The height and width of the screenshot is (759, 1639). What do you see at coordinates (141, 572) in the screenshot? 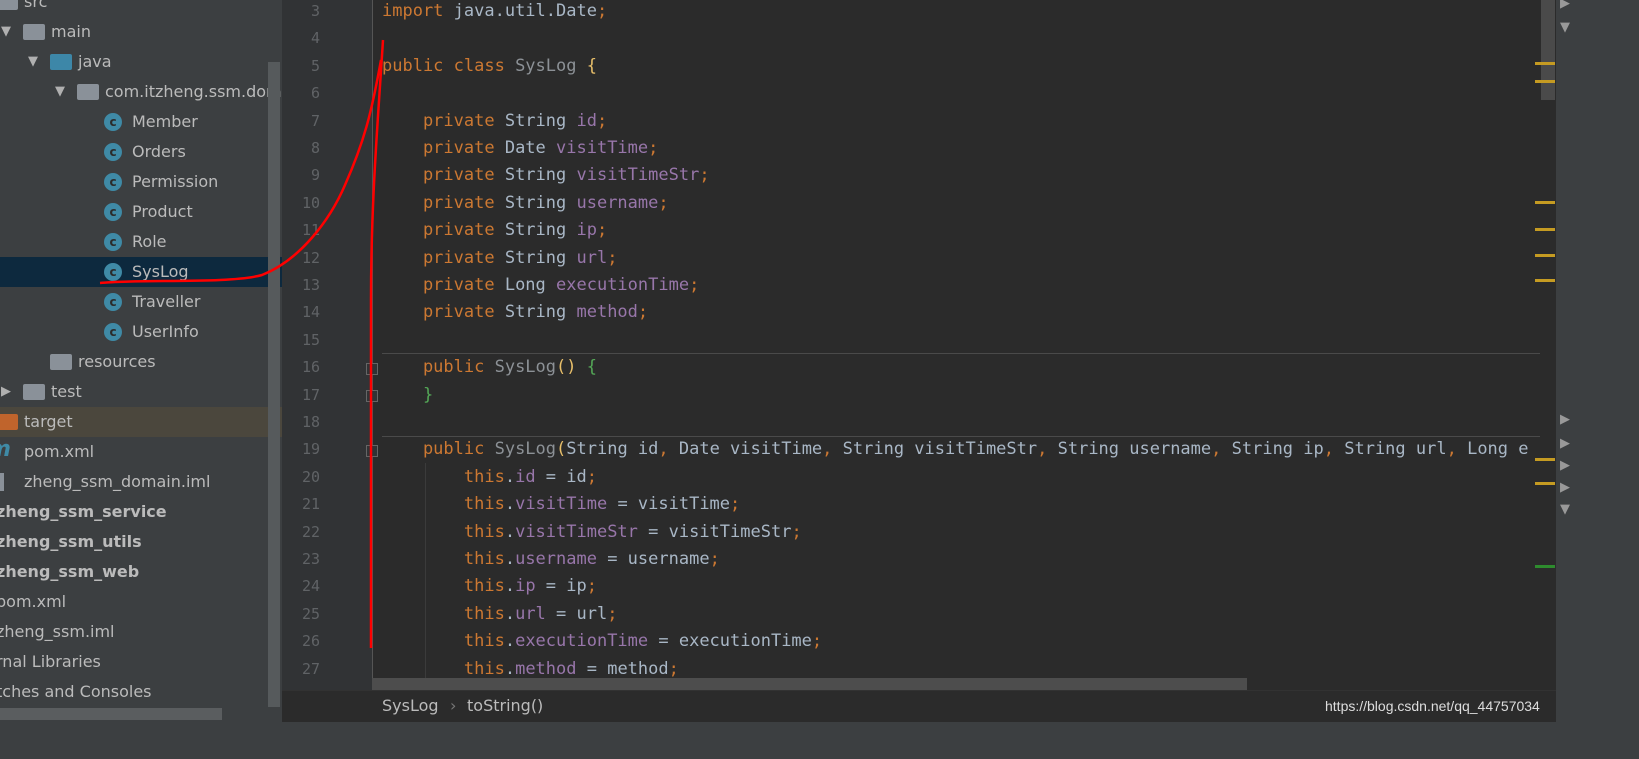
I see `tree-item: zheng_ssm_web` at bounding box center [141, 572].